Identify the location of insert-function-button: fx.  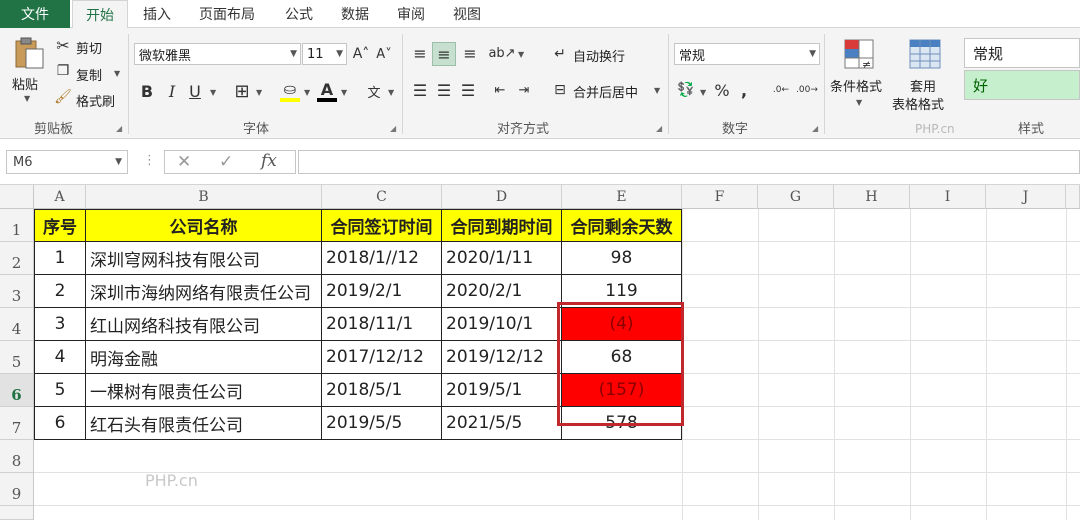
(269, 161).